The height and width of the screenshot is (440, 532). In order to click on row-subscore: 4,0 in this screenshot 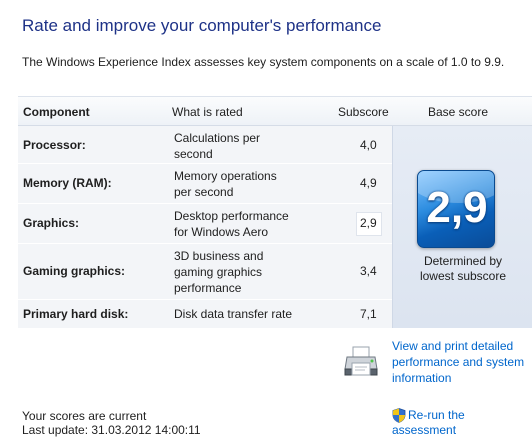, I will do `click(368, 145)`.